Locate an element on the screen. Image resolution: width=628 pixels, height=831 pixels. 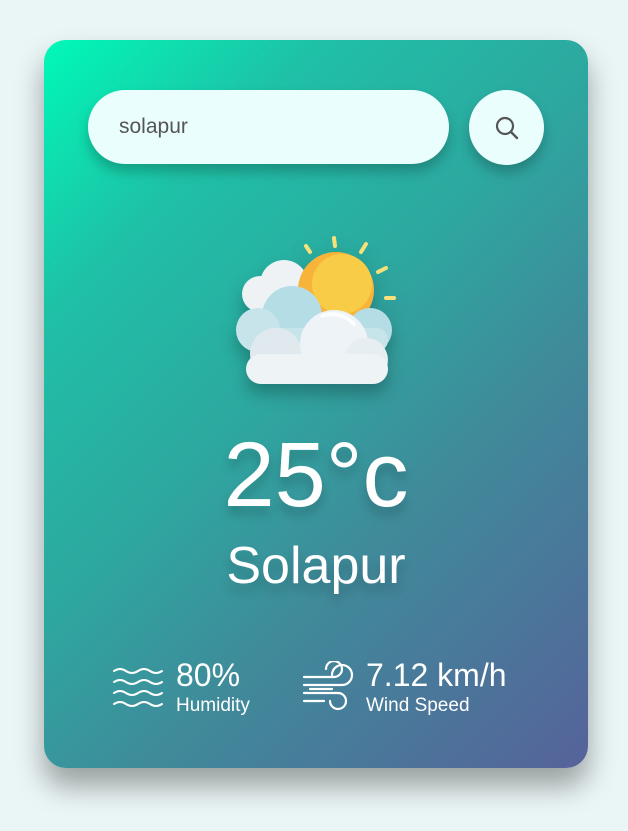
wind-value: 7.12 km/h is located at coordinates (436, 675).